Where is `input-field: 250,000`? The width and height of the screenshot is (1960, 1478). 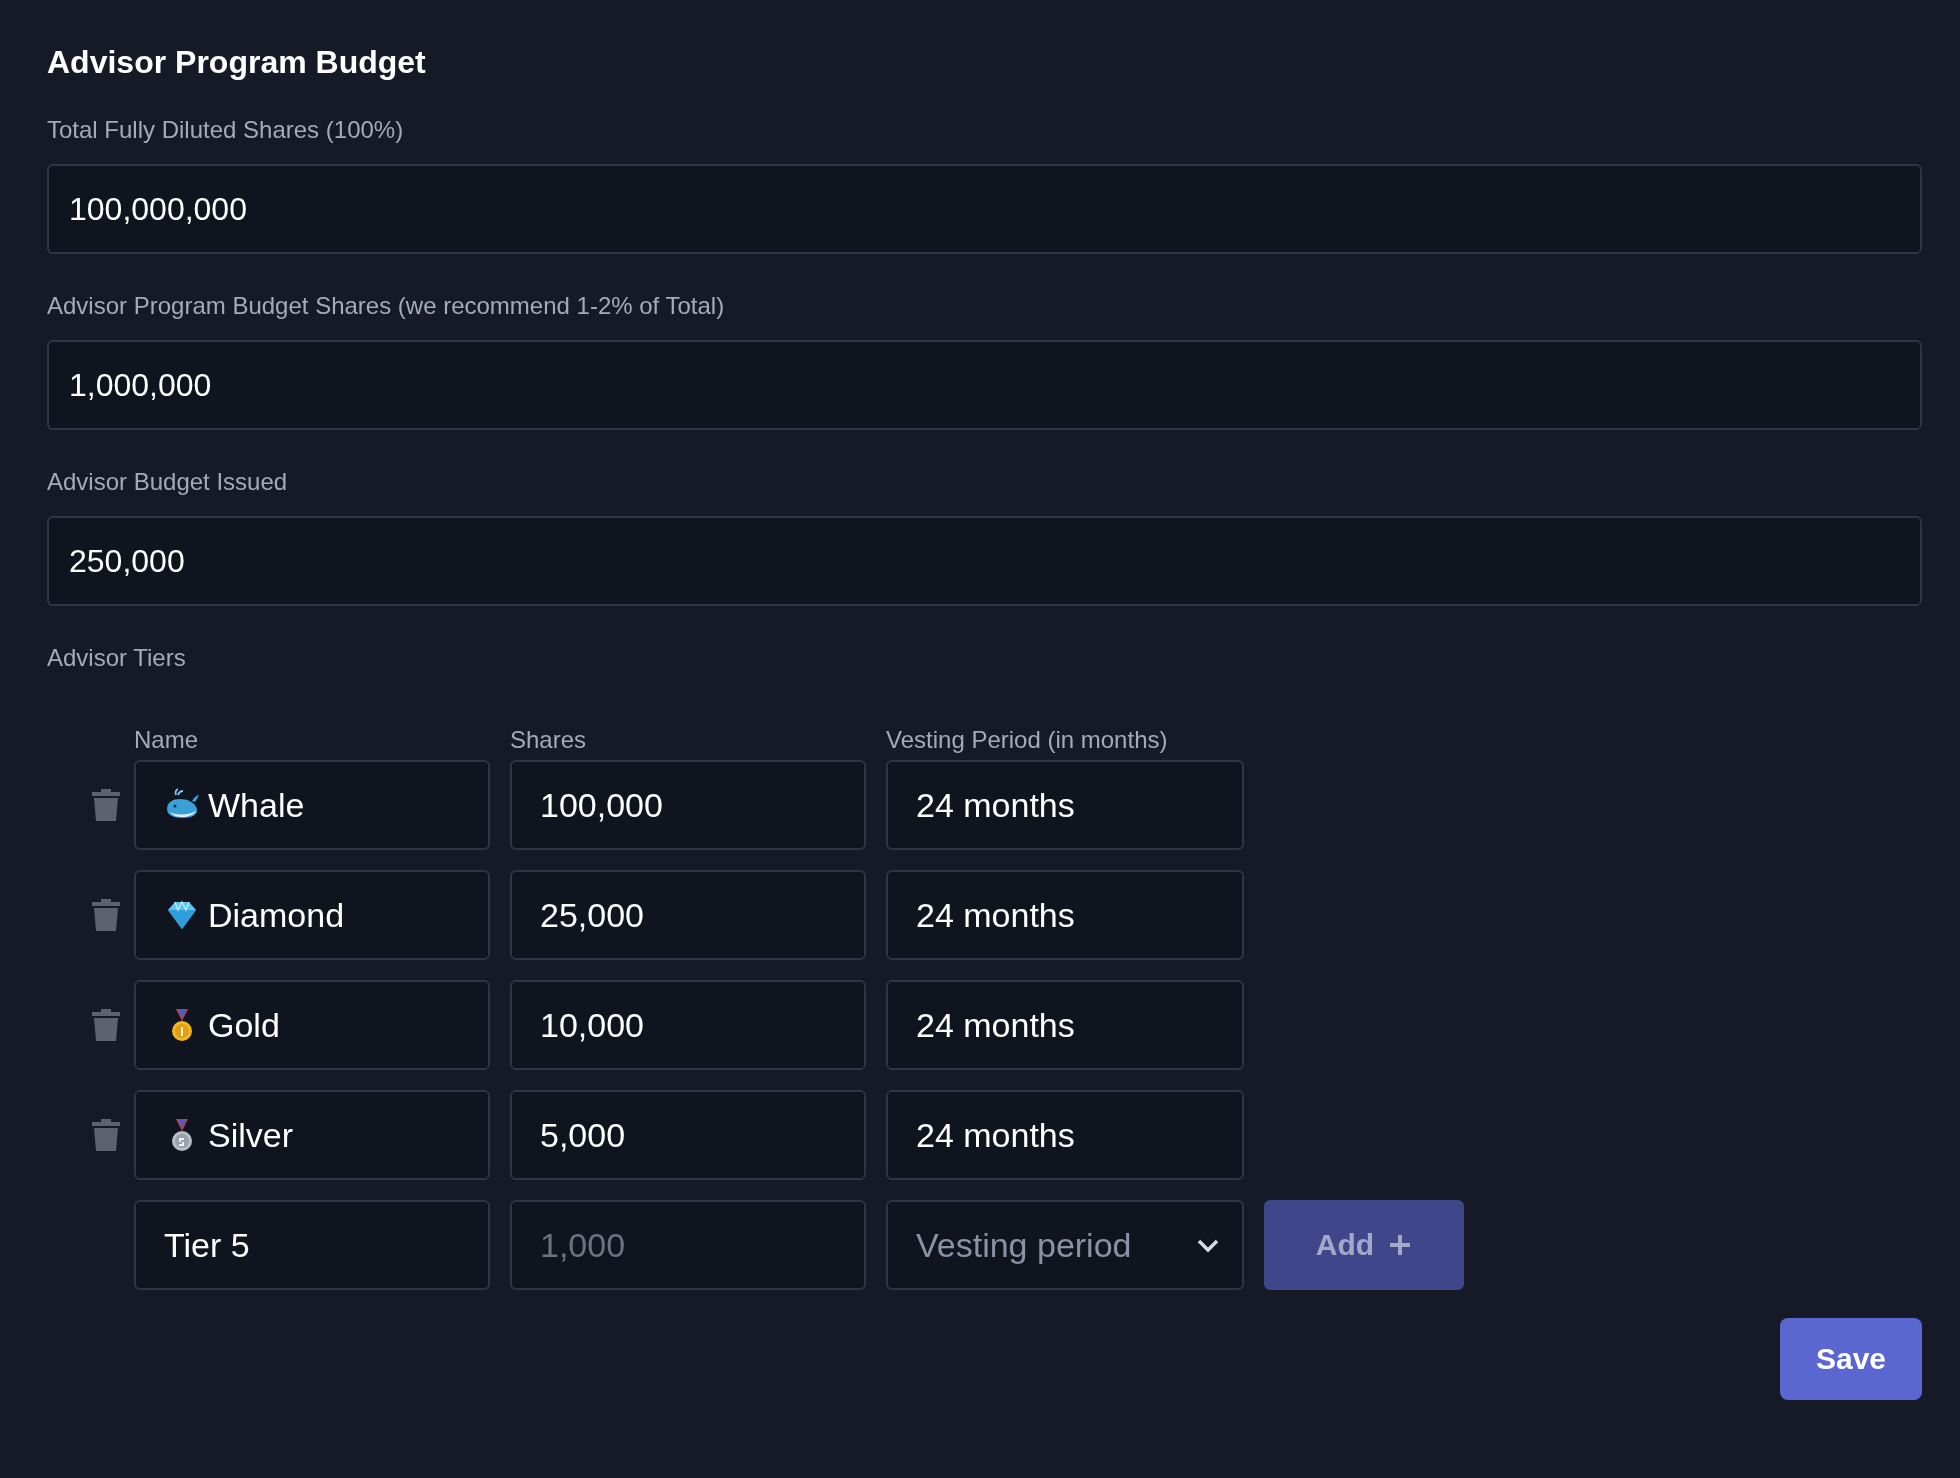
input-field: 250,000 is located at coordinates (984, 561).